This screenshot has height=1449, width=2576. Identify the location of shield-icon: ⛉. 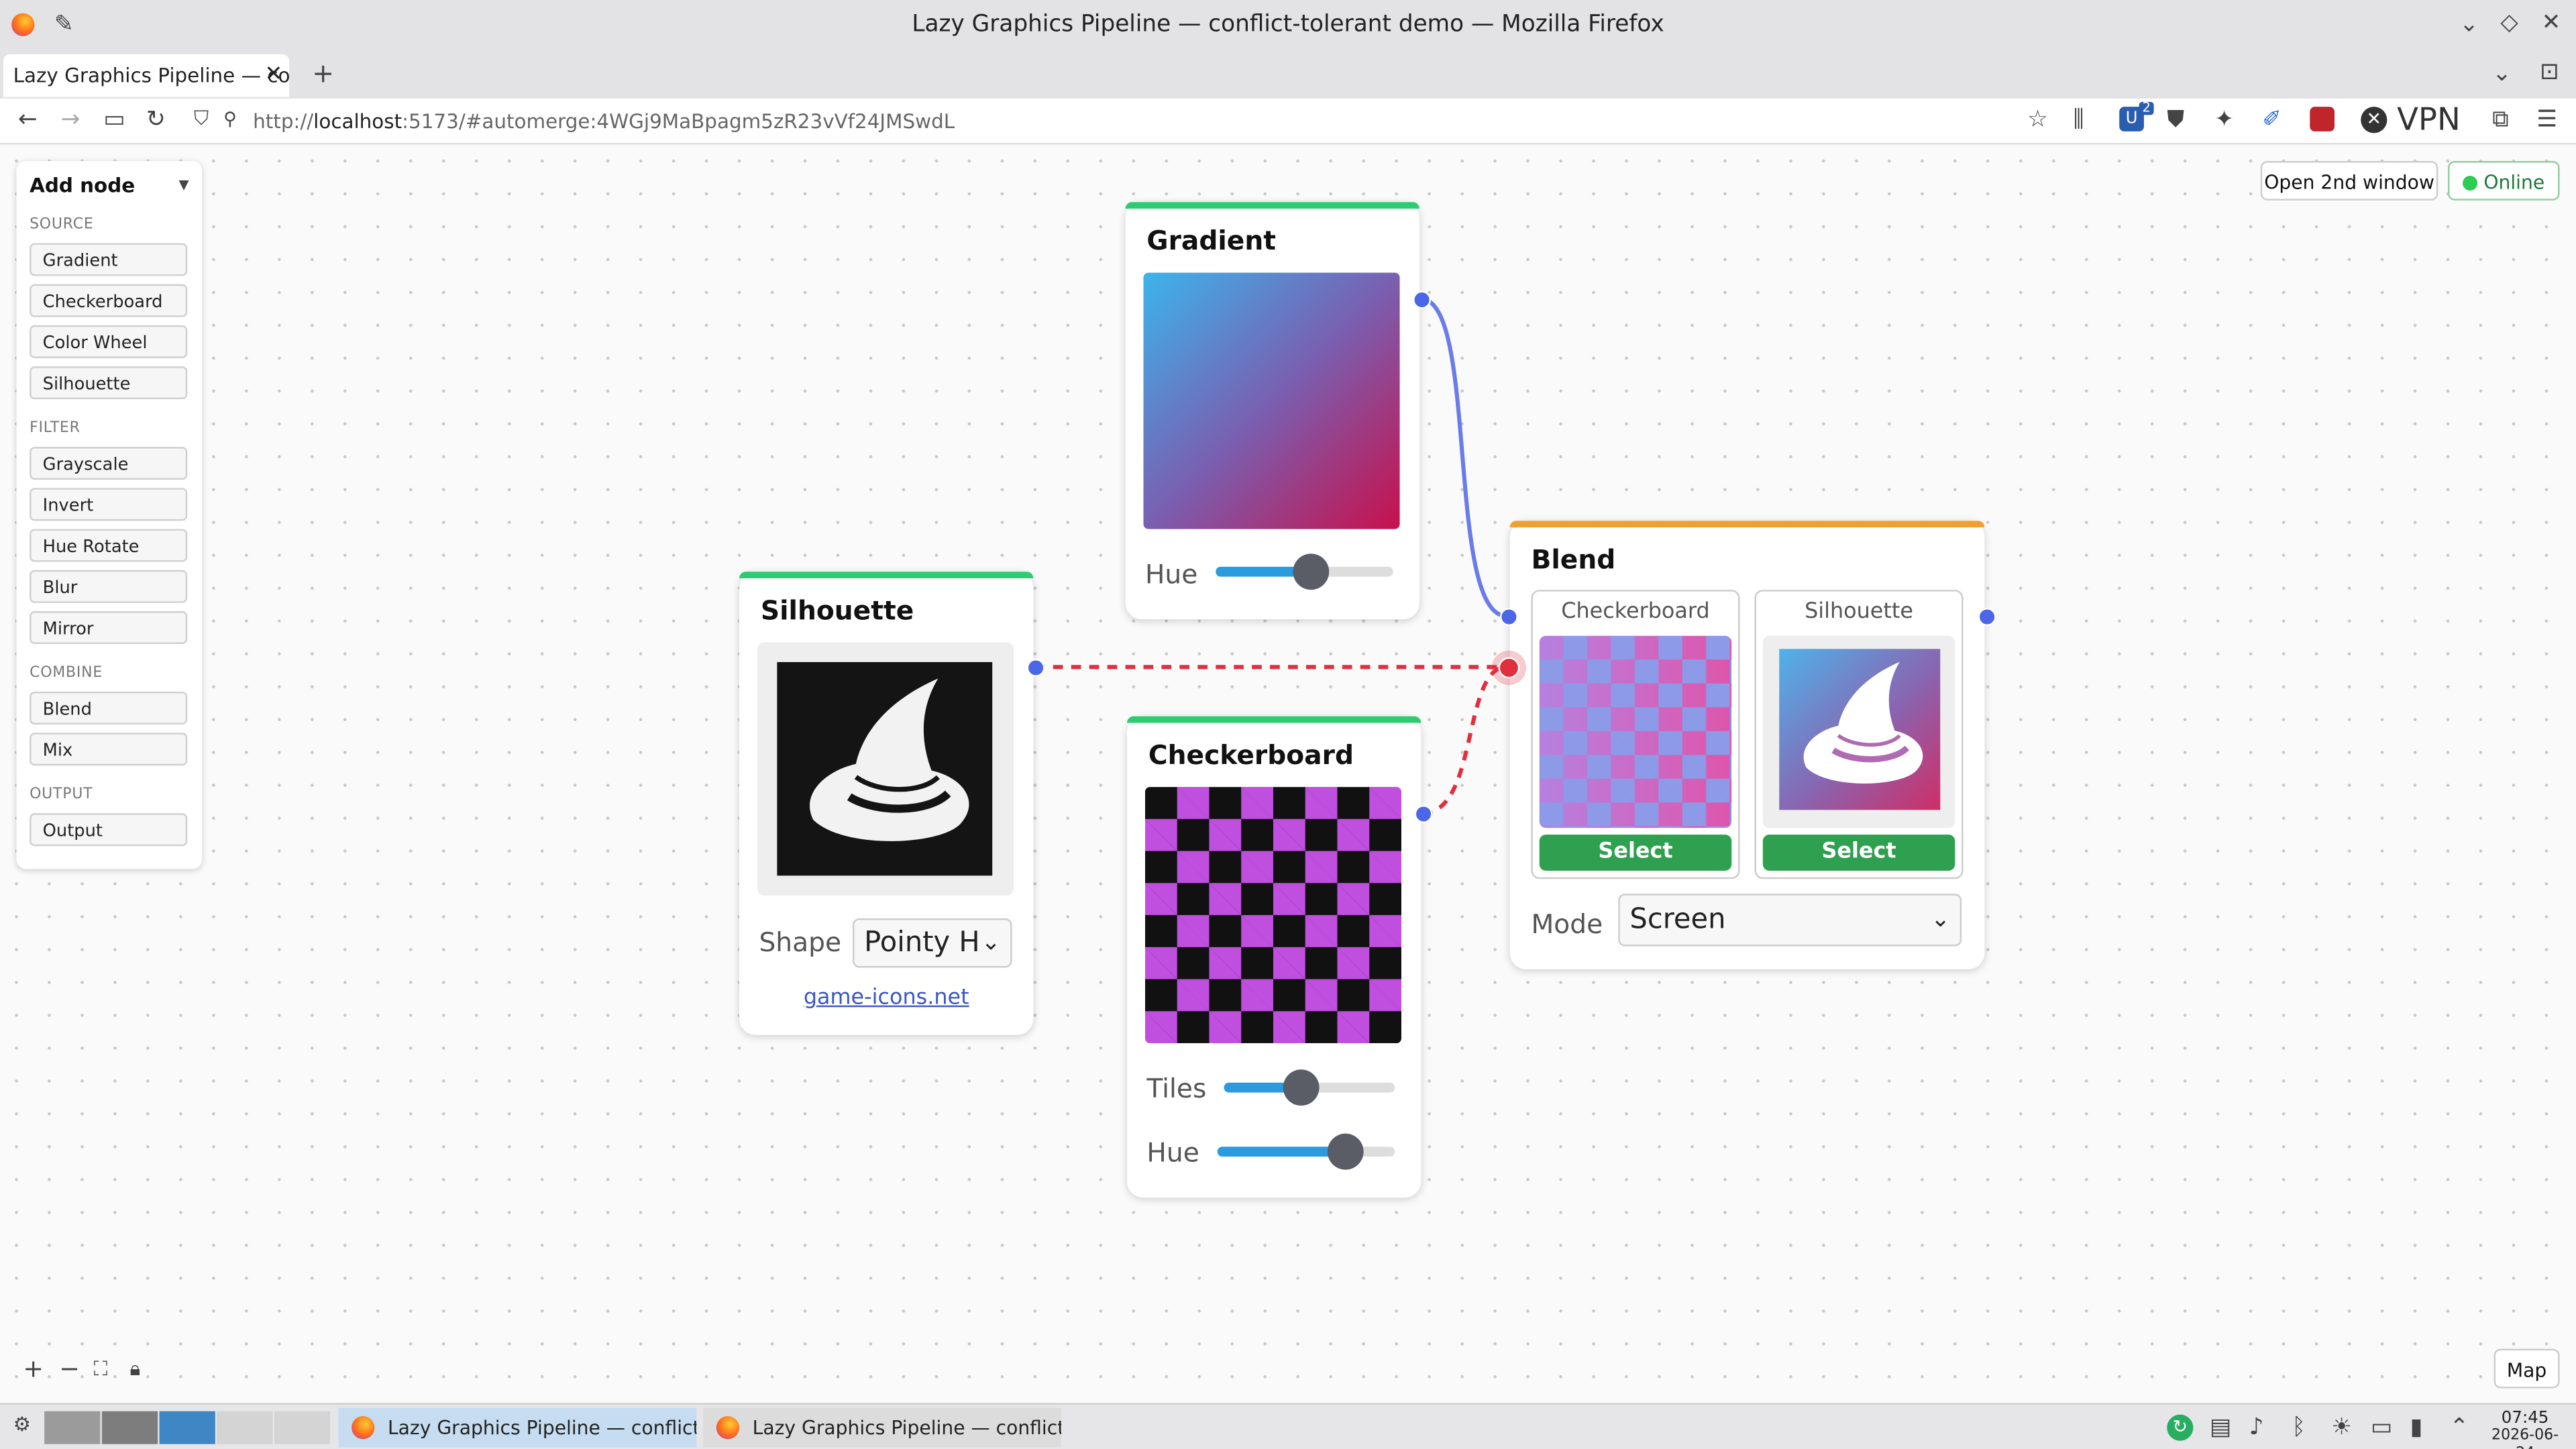
(201, 118).